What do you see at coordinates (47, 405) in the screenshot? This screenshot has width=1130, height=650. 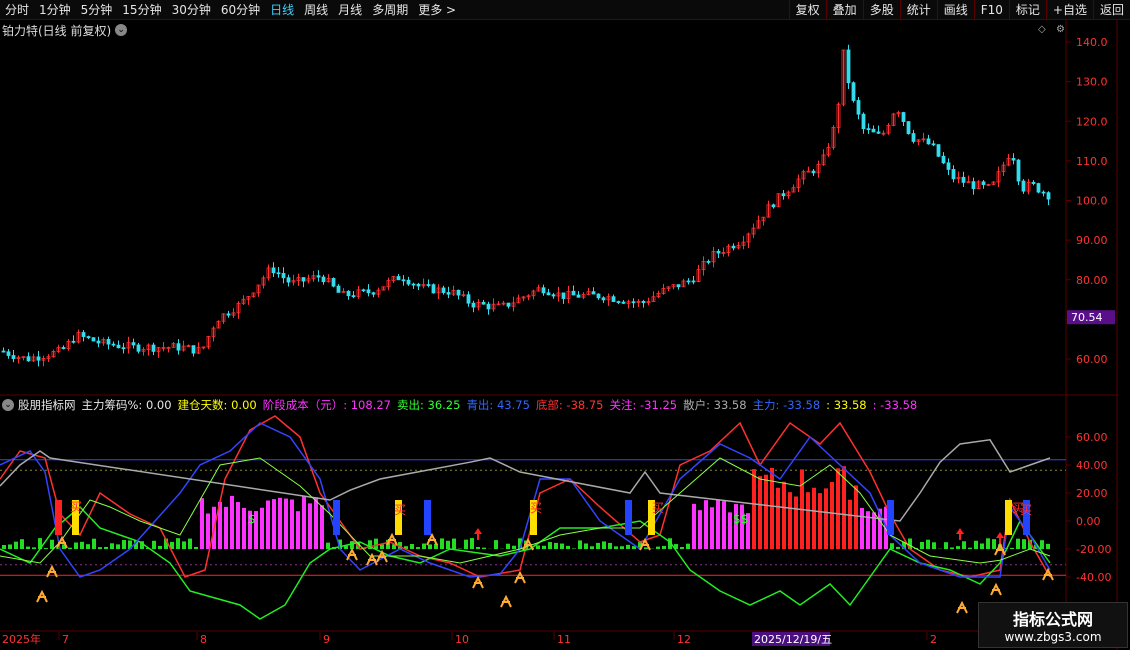 I see `indicator-name: 股朋指标网` at bounding box center [47, 405].